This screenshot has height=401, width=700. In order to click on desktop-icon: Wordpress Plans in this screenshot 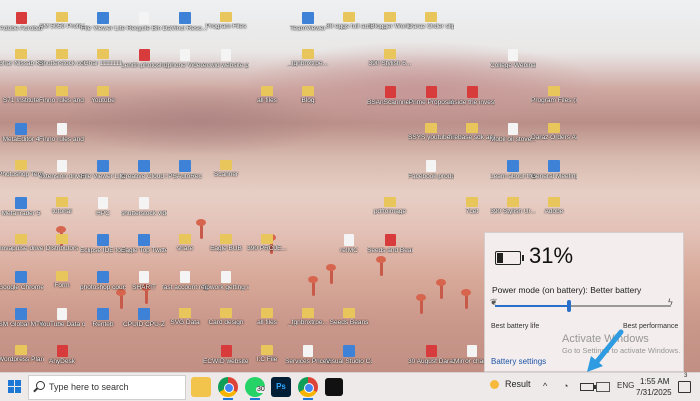, I will do `click(22, 354)`.